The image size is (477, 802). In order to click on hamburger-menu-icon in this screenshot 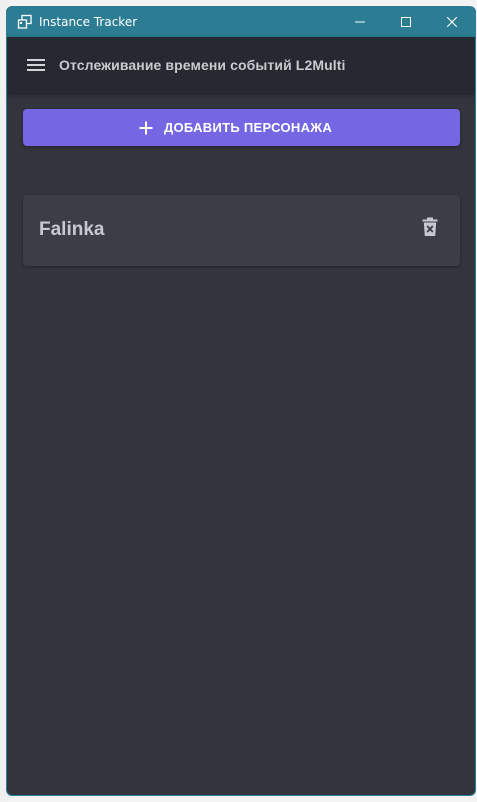, I will do `click(36, 65)`.